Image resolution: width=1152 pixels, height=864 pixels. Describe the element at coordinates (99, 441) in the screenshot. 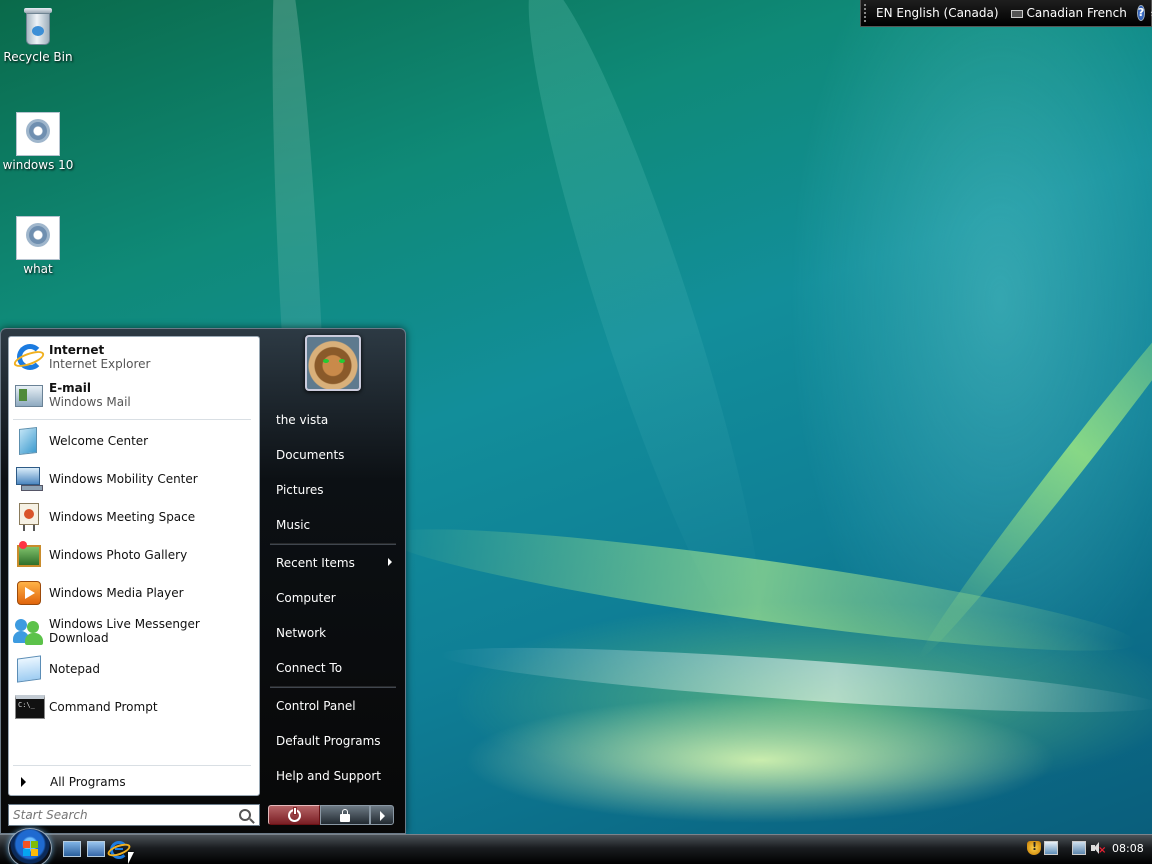

I see `recent-item-label: Welcome Center` at that location.